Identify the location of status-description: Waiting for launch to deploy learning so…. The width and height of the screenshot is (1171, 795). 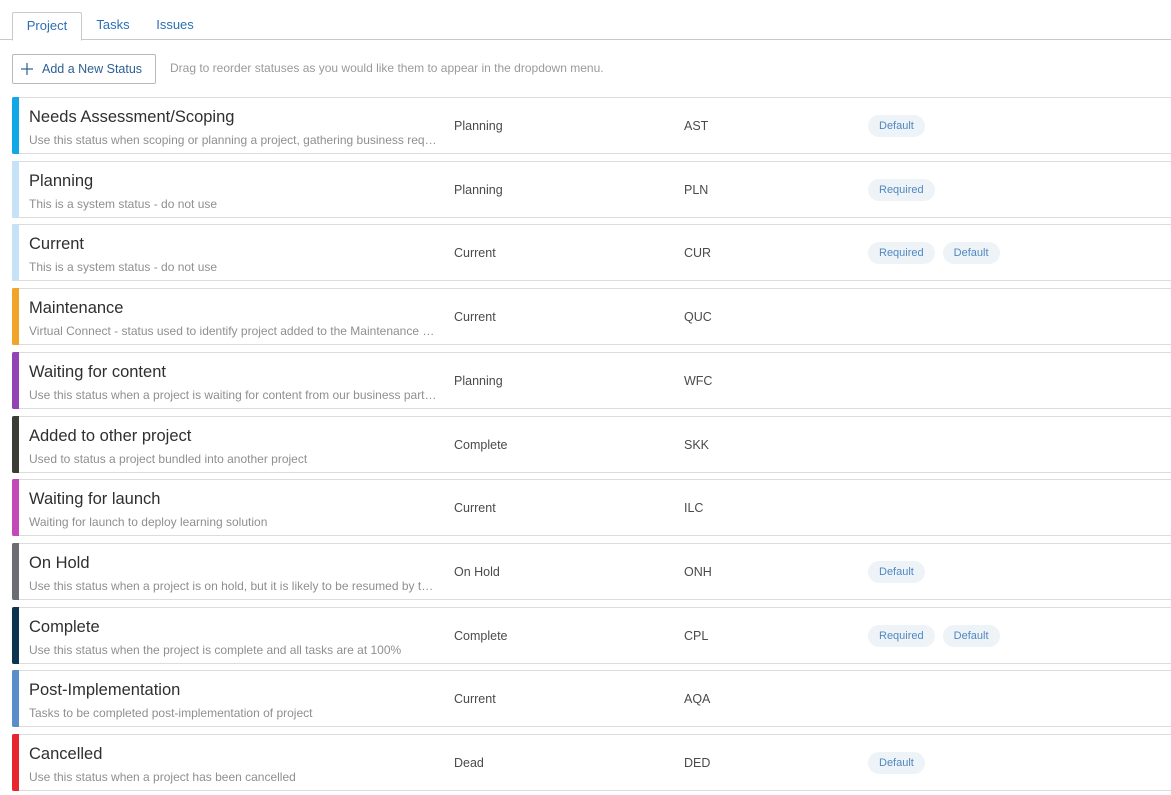
(148, 522).